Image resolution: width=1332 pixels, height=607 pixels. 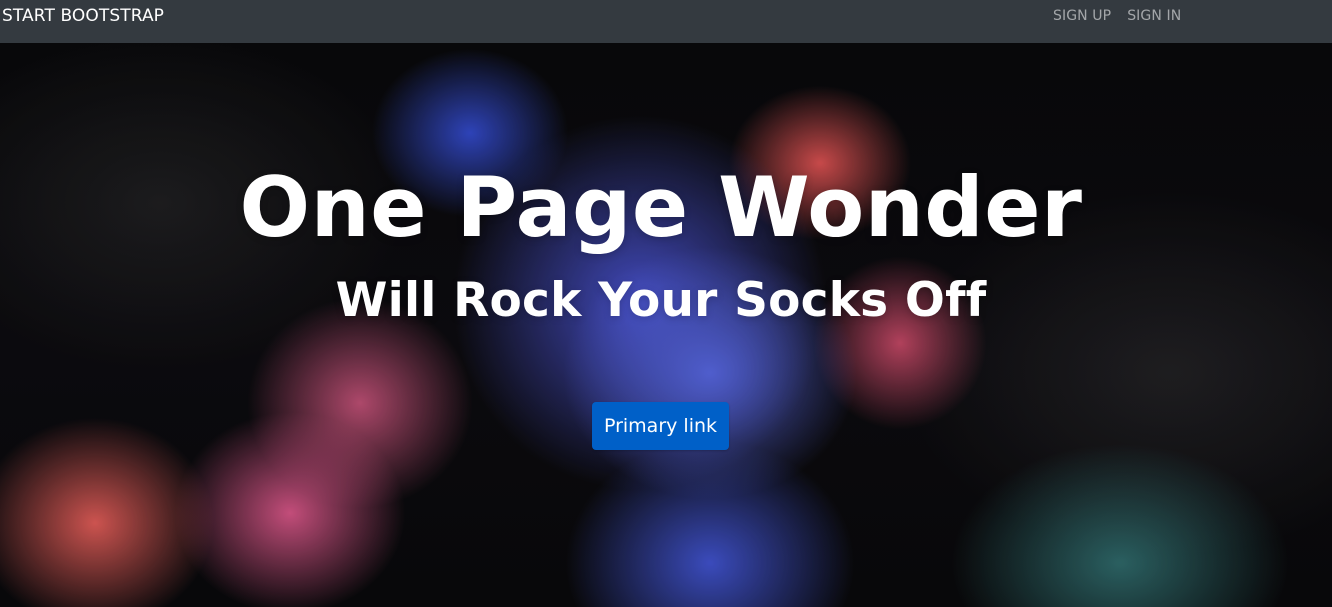 What do you see at coordinates (660, 426) in the screenshot?
I see `primary-link-button: Primary link` at bounding box center [660, 426].